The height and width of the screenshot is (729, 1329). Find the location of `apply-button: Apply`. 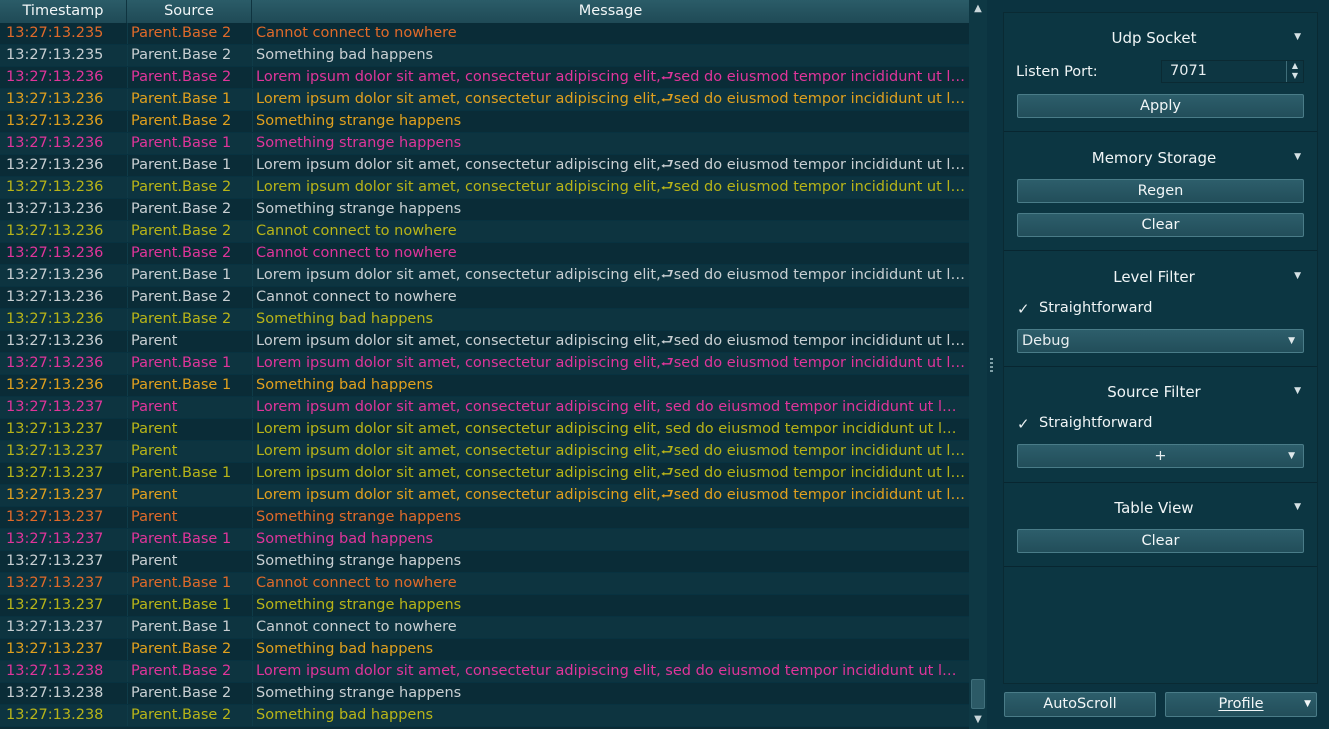

apply-button: Apply is located at coordinates (1160, 106).